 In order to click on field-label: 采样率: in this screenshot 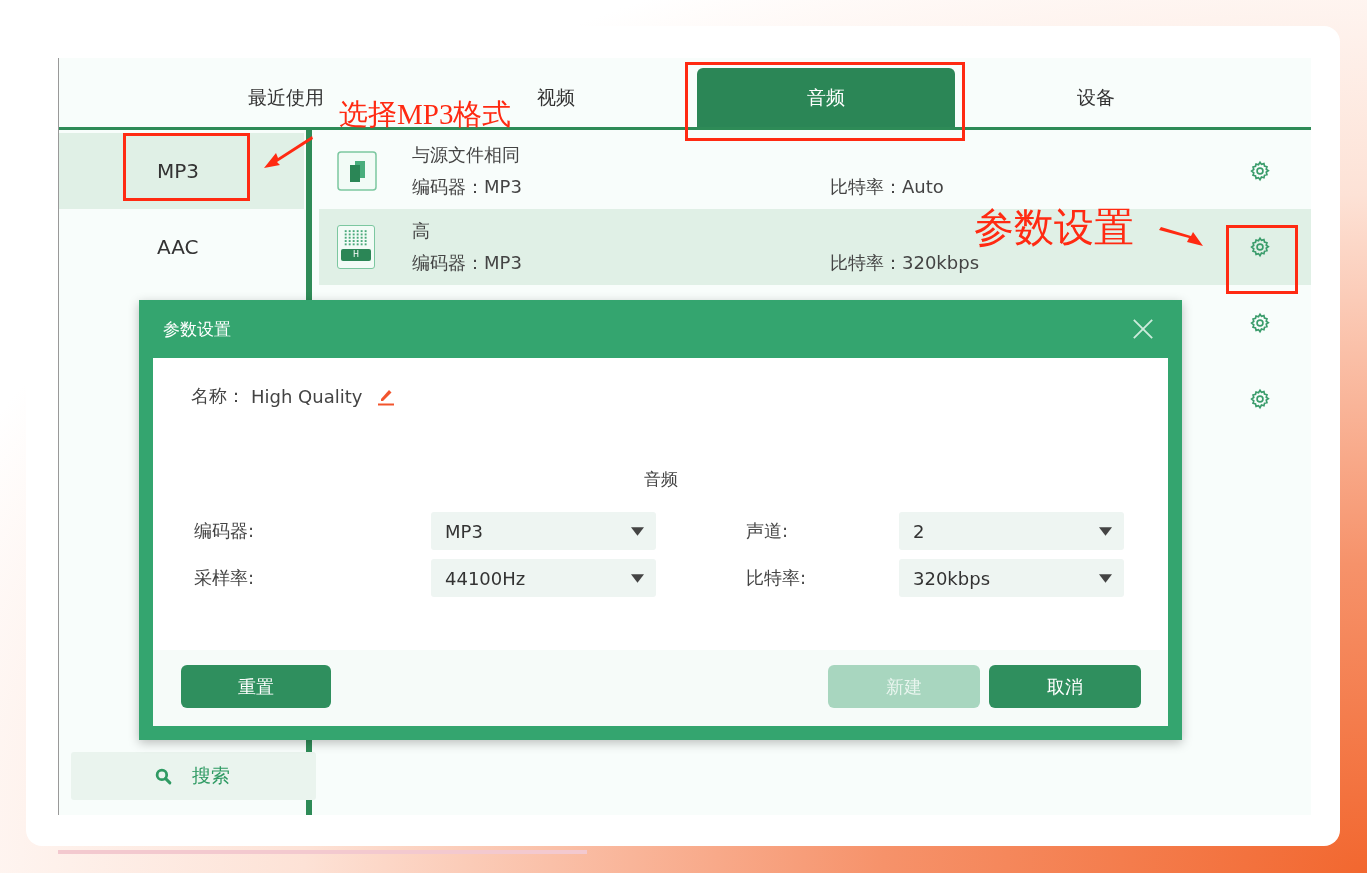, I will do `click(225, 578)`.